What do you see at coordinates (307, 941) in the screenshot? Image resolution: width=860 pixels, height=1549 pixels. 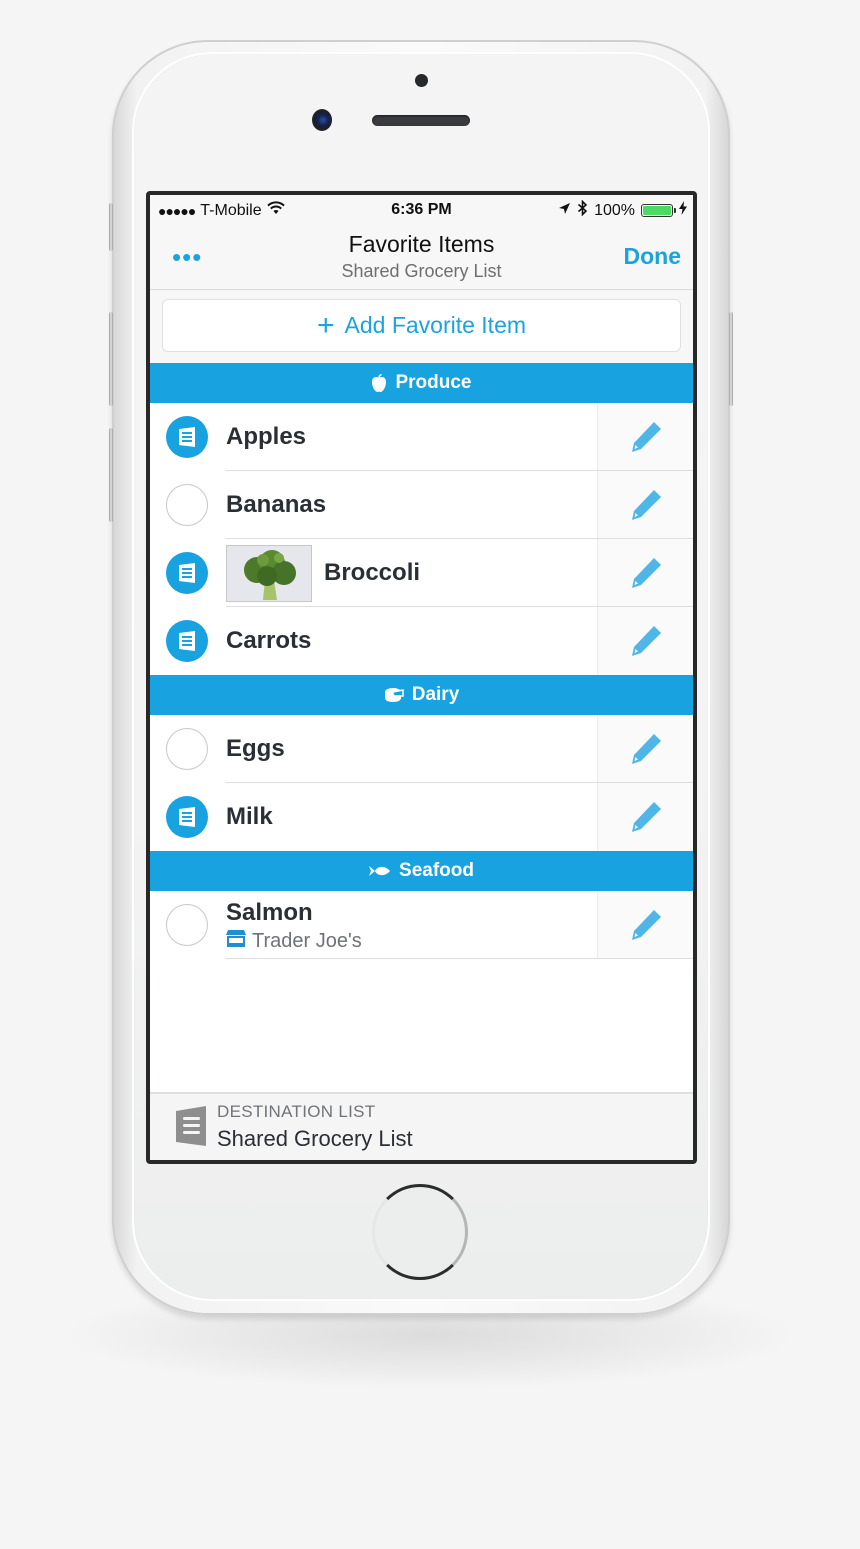 I see `store-name: Trader Joe's` at bounding box center [307, 941].